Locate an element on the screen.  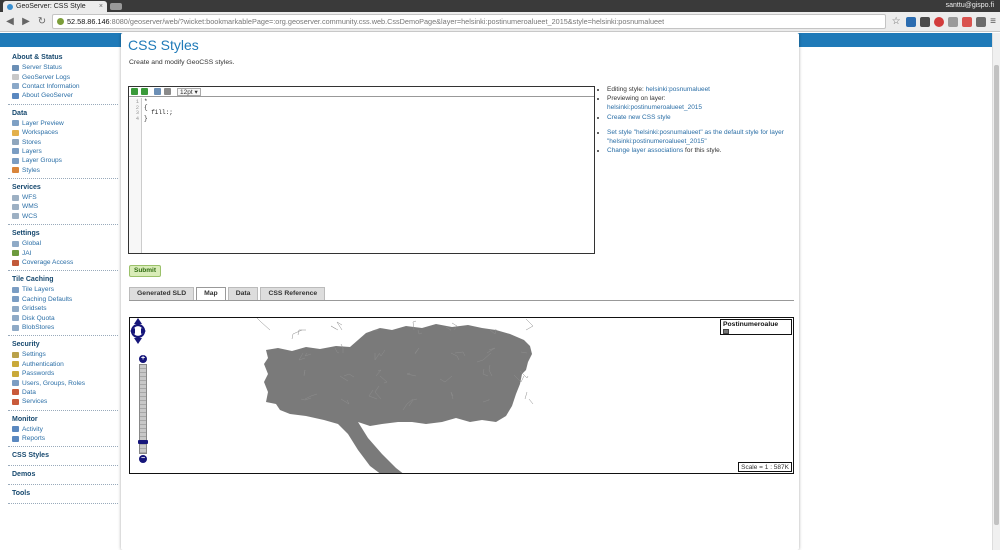
change-associations-suffix: for this style. is located at coordinates (702, 151).